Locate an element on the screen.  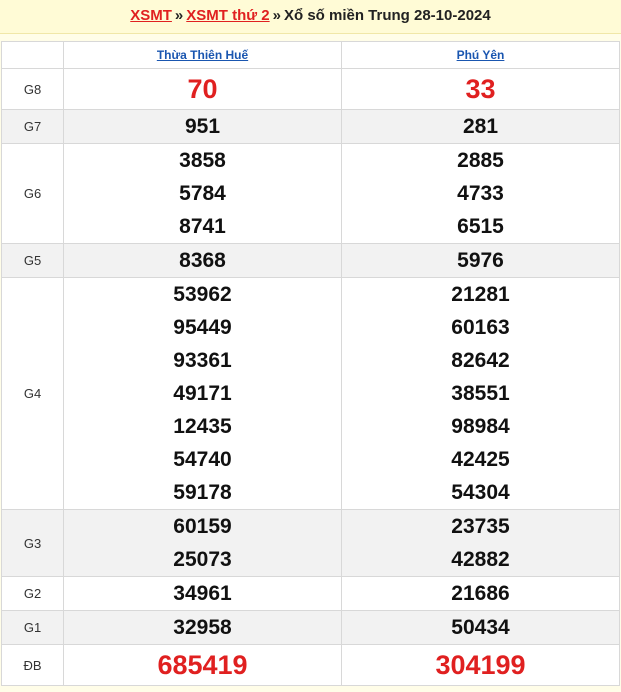
table-header-row: Thừa Thiên Huế Phú Yên is located at coordinates (310, 55).